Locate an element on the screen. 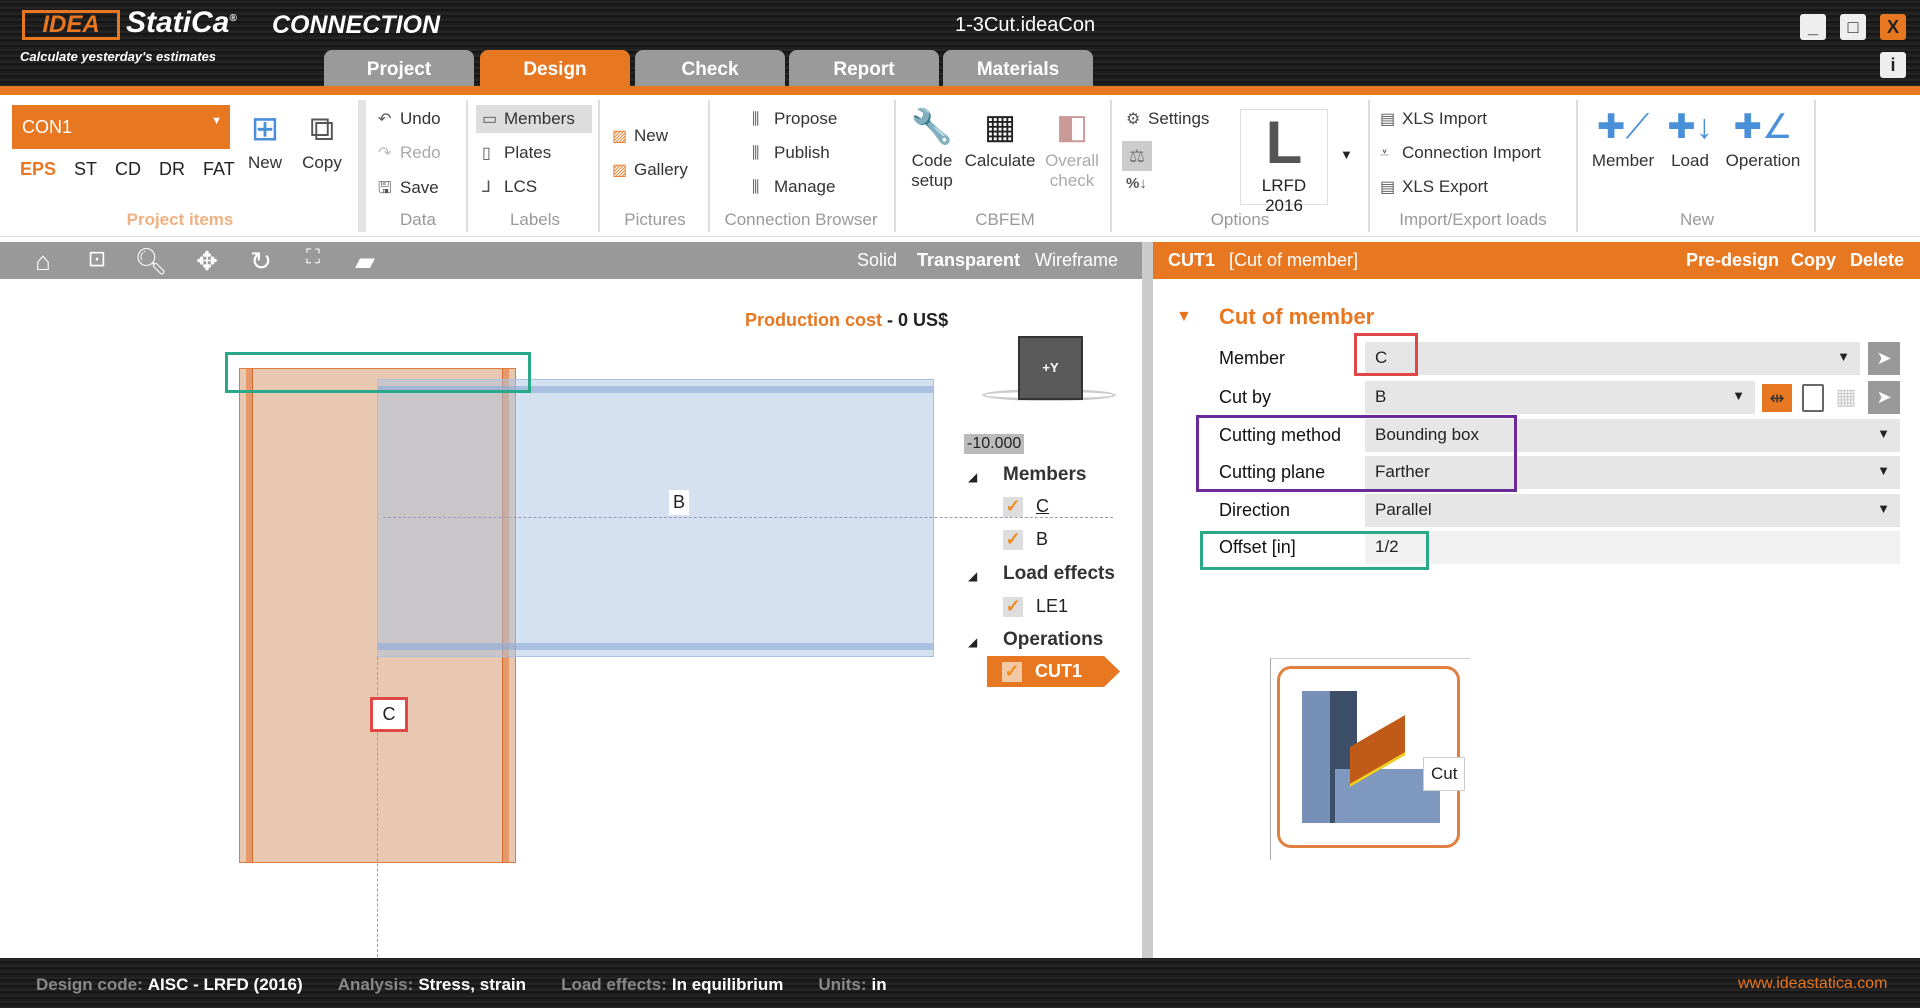 This screenshot has width=1920, height=1008. labels-members-button: ▭ Members is located at coordinates (534, 119).